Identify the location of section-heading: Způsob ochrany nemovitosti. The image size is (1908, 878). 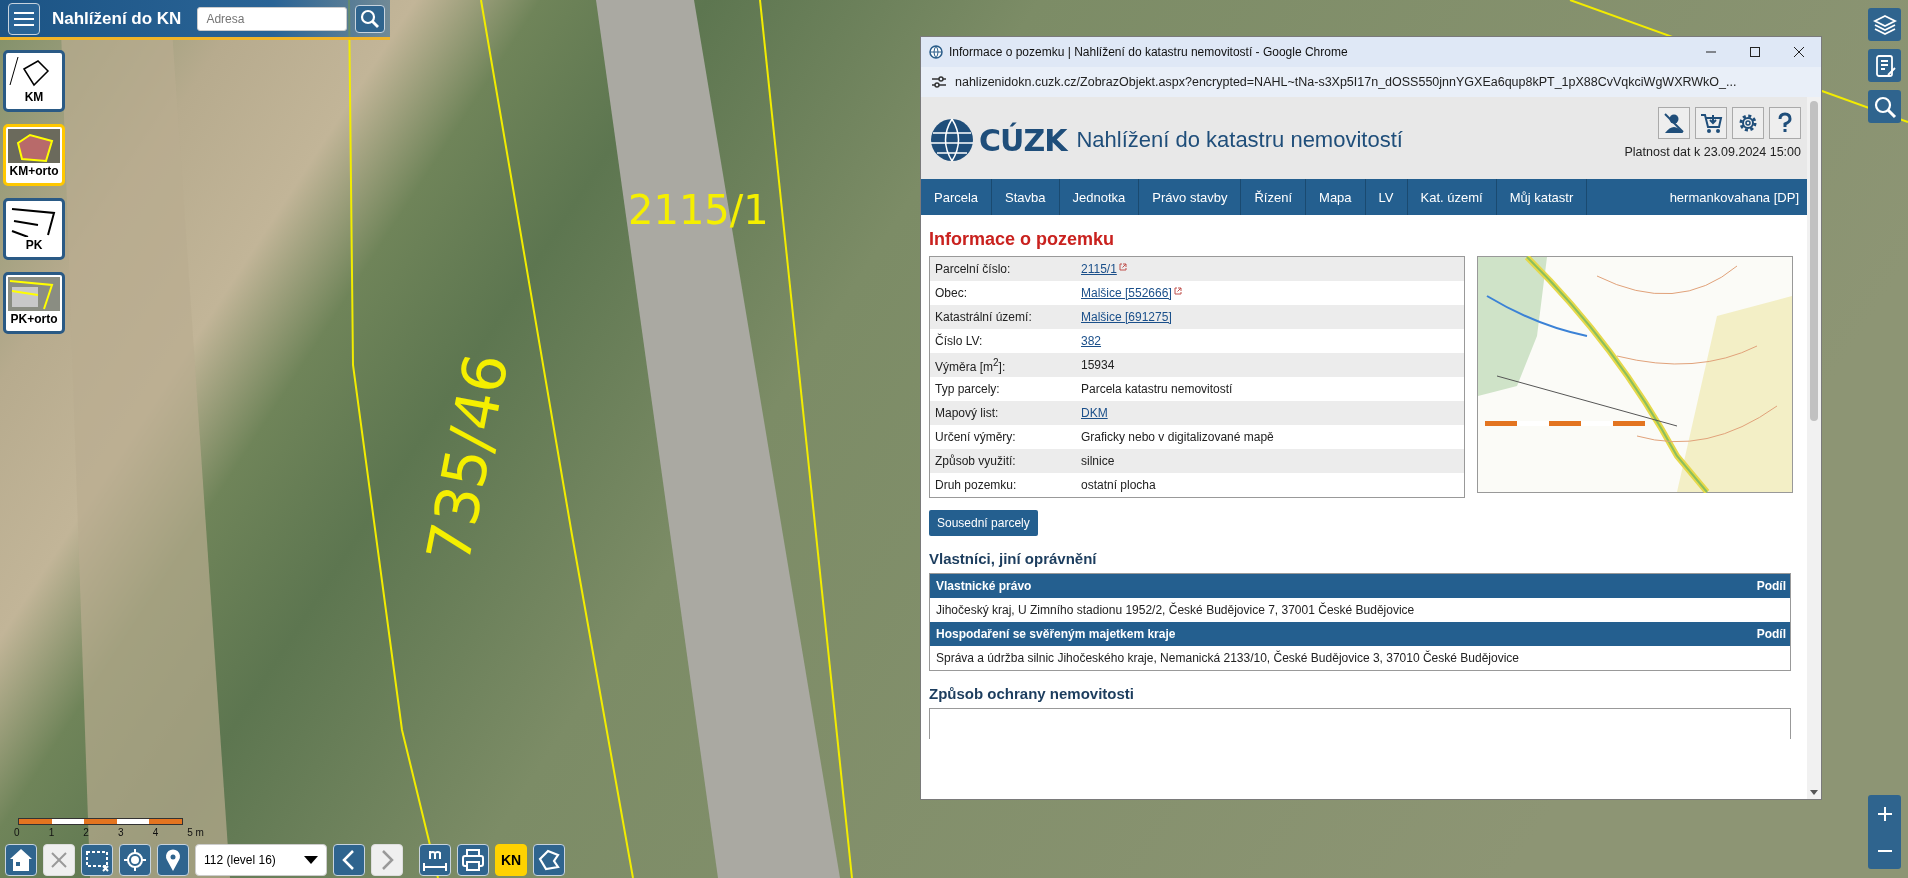
(1032, 693).